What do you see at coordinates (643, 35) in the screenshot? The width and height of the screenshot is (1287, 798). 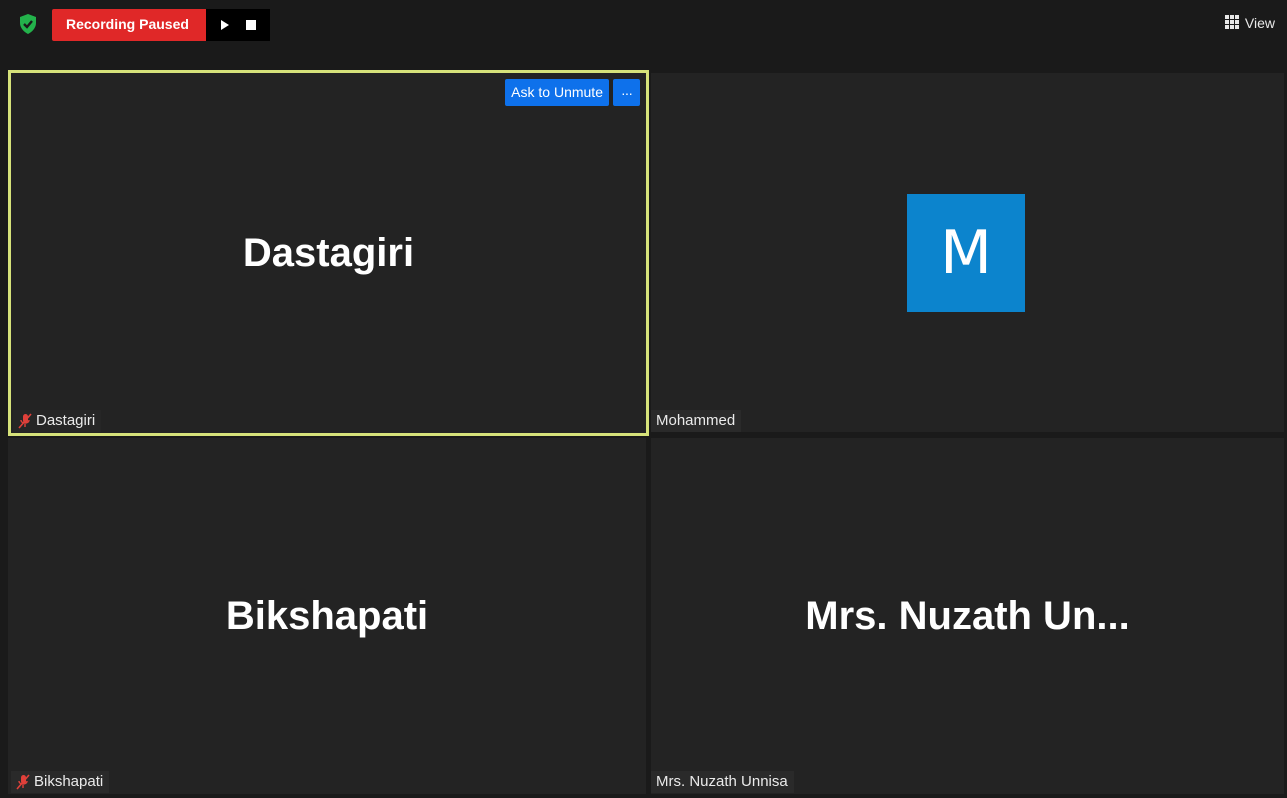 I see `meeting-top-bar: Recording Paused View` at bounding box center [643, 35].